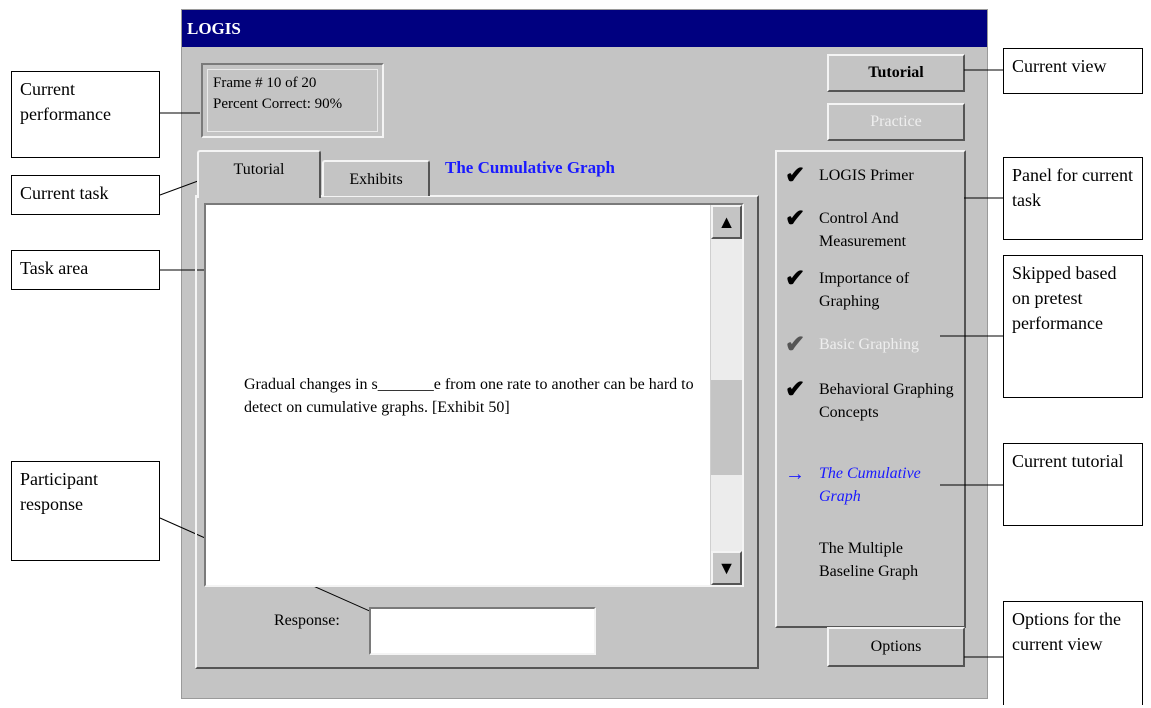 This screenshot has width=1151, height=708. I want to click on callout-panel-current-task: Panel for current task, so click(1073, 198).